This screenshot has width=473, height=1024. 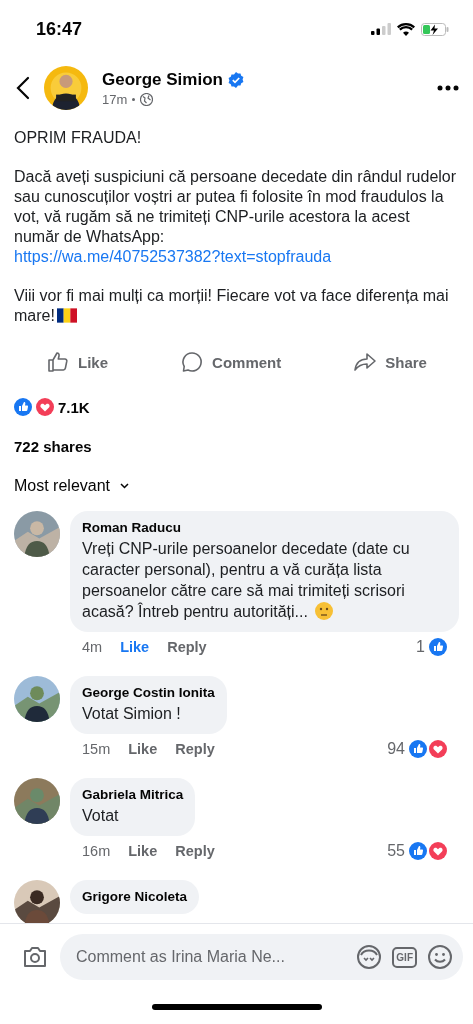 I want to click on caret-down-icon, so click(x=125, y=486).